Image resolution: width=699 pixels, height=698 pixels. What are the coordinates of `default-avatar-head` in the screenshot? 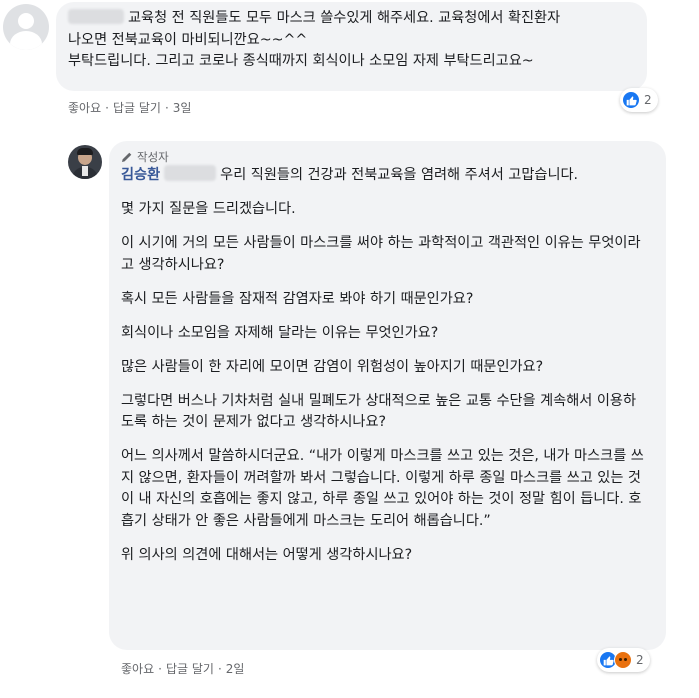 It's located at (26, 21).